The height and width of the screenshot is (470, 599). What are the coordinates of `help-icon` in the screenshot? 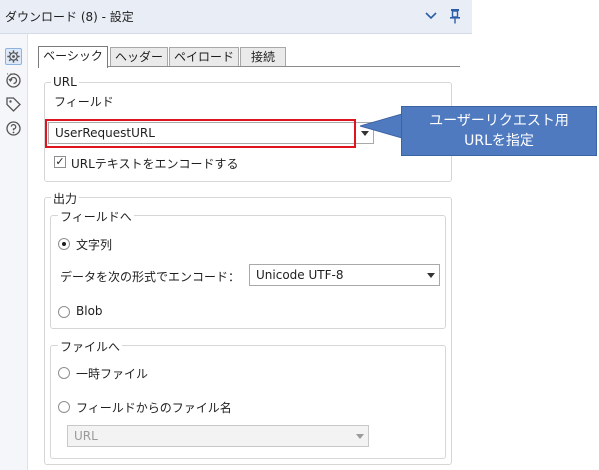 It's located at (13, 128).